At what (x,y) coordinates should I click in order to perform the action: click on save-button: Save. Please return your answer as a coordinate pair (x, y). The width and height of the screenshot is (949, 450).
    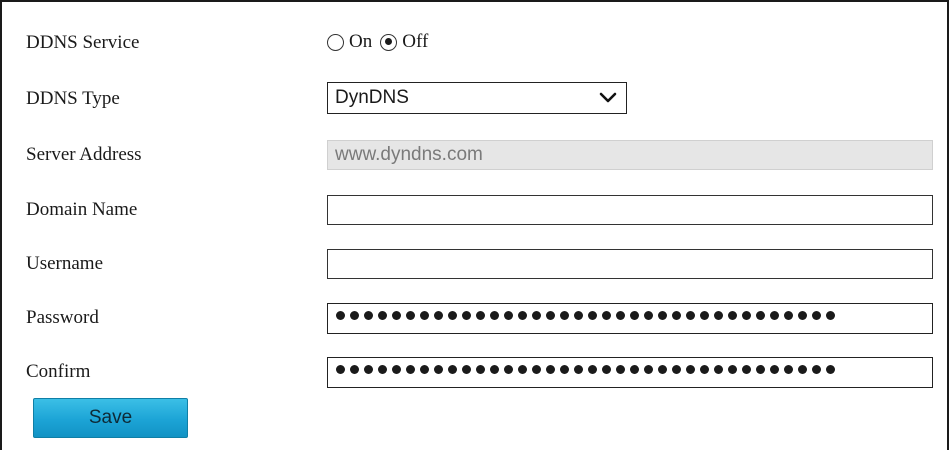
    Looking at the image, I should click on (110, 418).